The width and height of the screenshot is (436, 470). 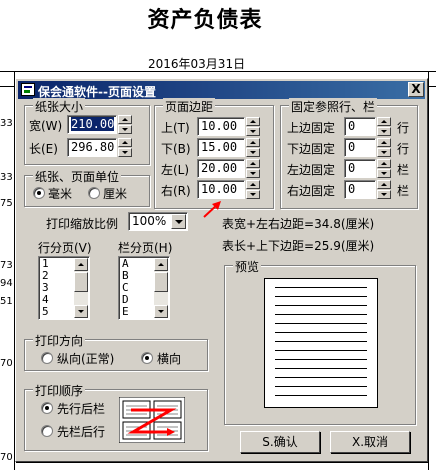 What do you see at coordinates (221, 147) in the screenshot?
I see `margin-bottom-field: 15.00` at bounding box center [221, 147].